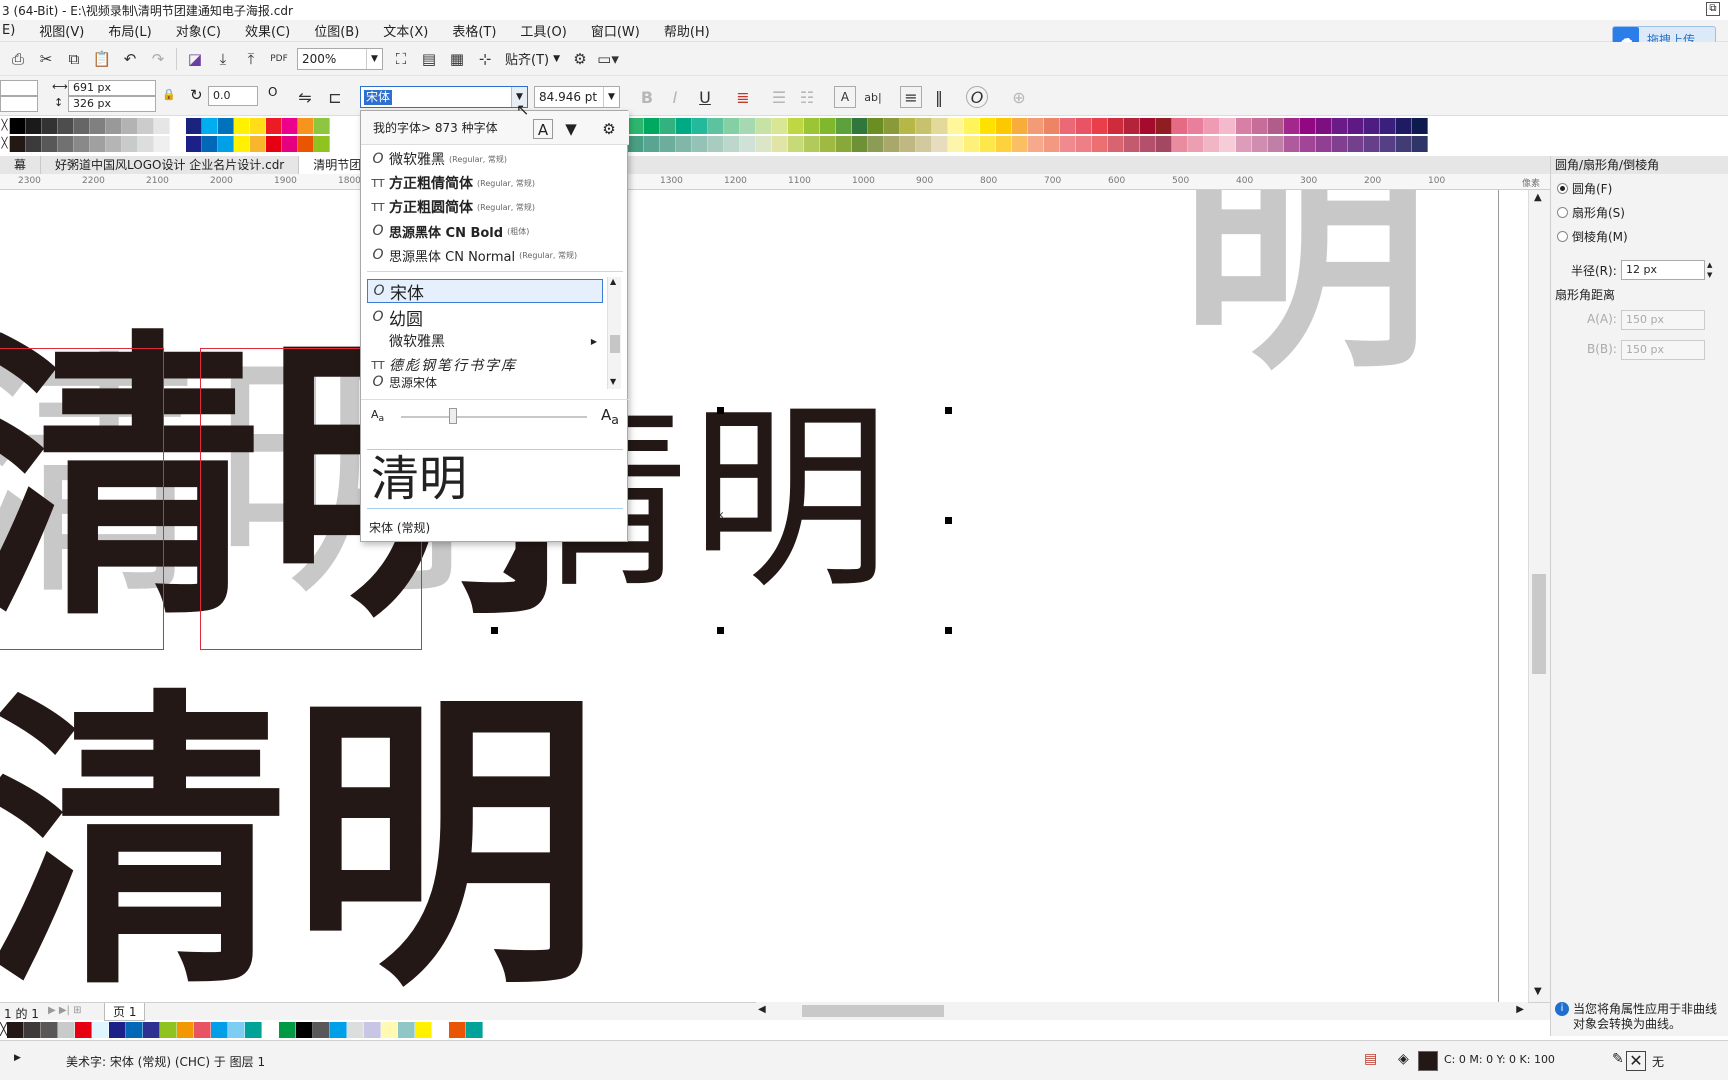 The image size is (1728, 1080). What do you see at coordinates (1520, 1009) in the screenshot?
I see `chevron-right-icon: ▶` at bounding box center [1520, 1009].